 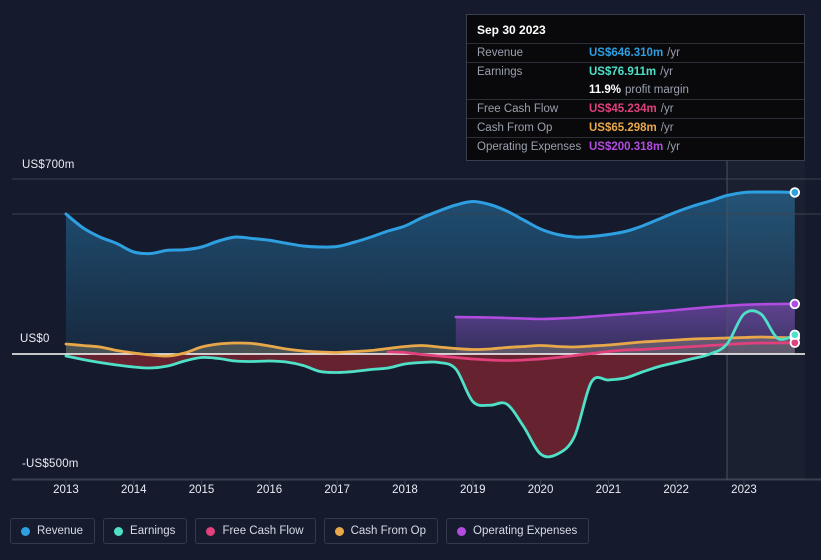 What do you see at coordinates (744, 490) in the screenshot?
I see `x-axis-tick-2023: 2023` at bounding box center [744, 490].